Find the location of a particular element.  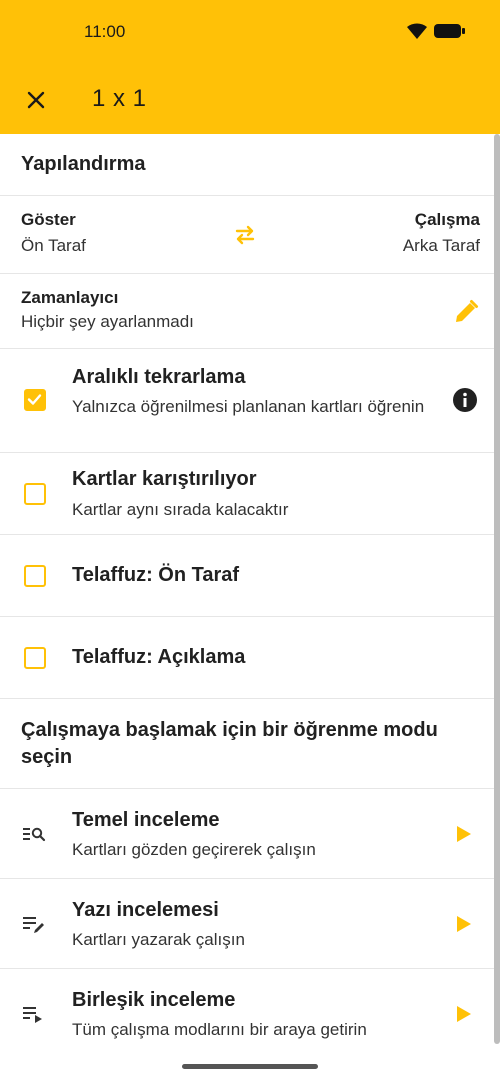

close-button is located at coordinates (36, 100).